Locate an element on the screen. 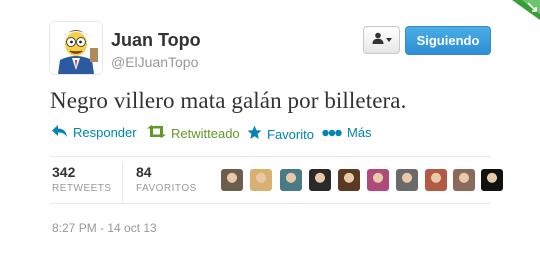  more-dots-icon is located at coordinates (332, 132).